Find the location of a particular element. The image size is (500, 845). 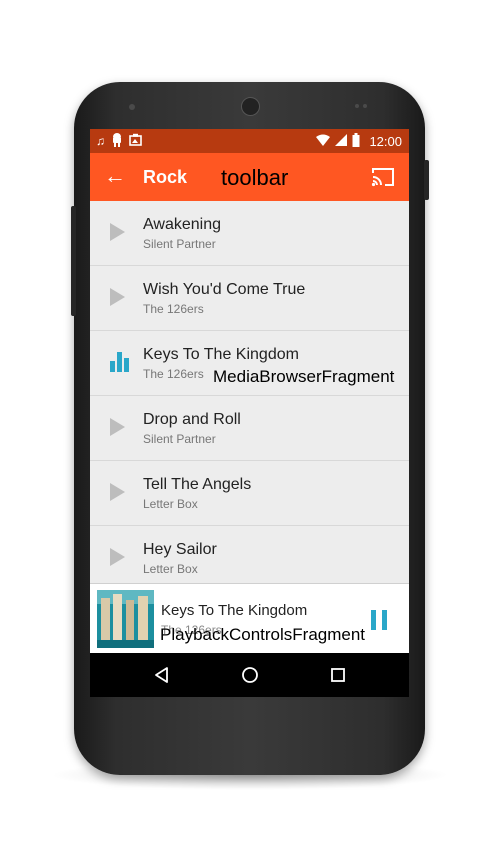

wifi-icon is located at coordinates (323, 142).